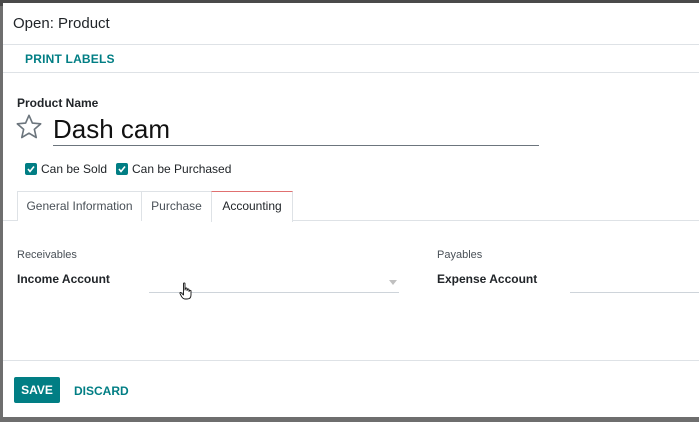 This screenshot has width=699, height=422. I want to click on discard-button: DISCARD, so click(101, 391).